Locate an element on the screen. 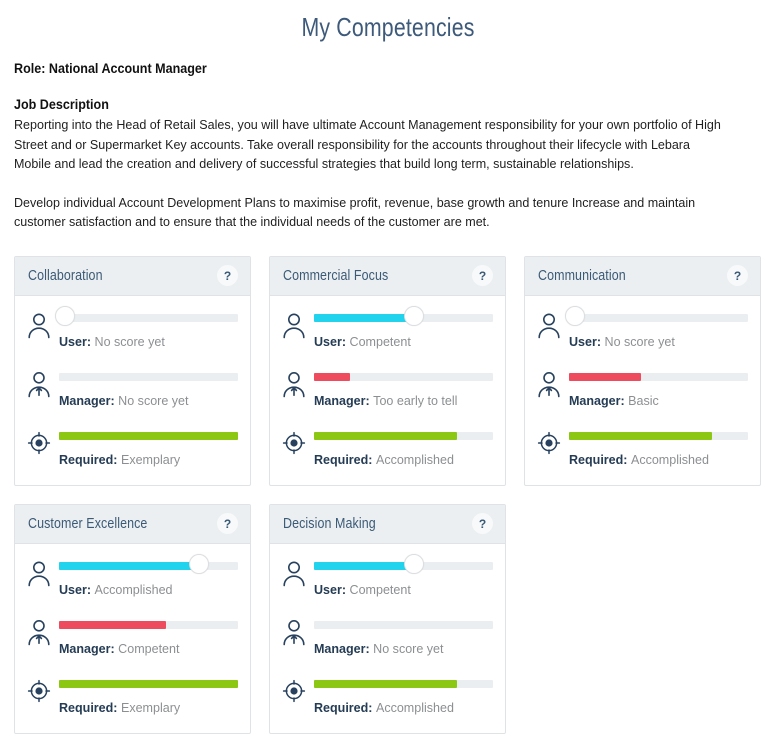  role-line: Role: National Account Manager is located at coordinates (362, 69).